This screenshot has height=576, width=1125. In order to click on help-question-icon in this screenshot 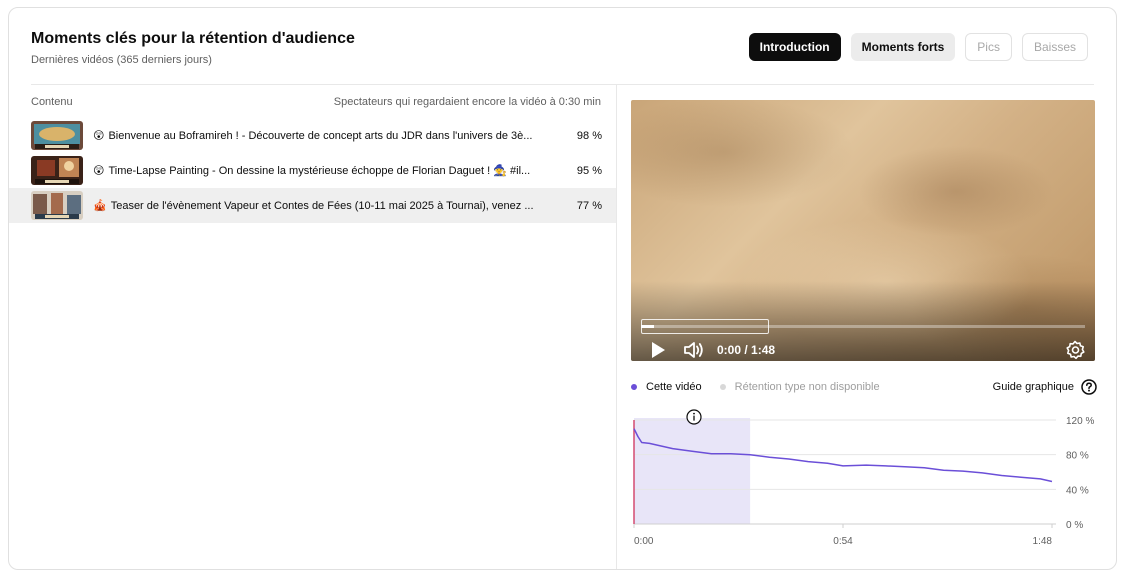, I will do `click(1089, 387)`.